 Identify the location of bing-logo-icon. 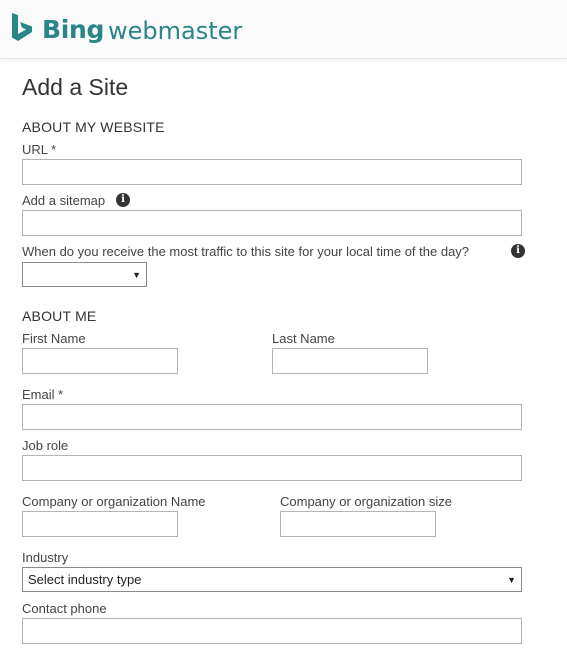
(22, 28).